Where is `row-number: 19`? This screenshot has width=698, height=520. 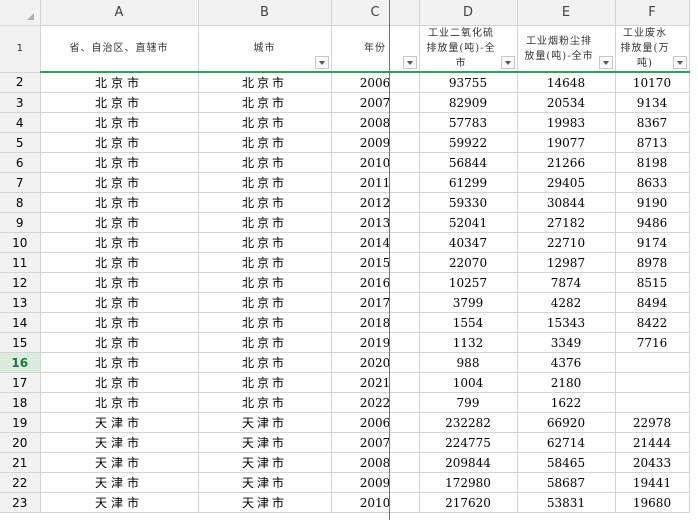 row-number: 19 is located at coordinates (20, 422).